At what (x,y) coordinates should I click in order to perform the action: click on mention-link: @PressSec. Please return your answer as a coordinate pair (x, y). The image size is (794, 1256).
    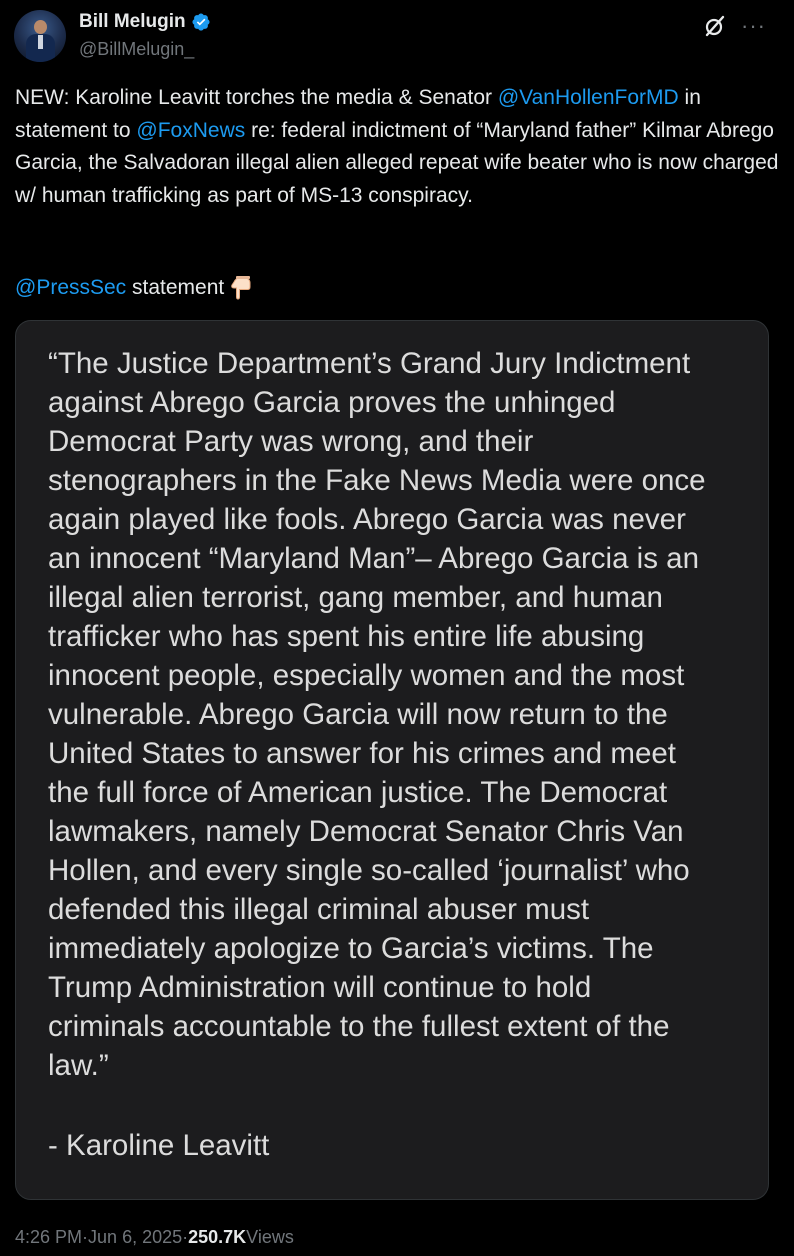
    Looking at the image, I should click on (70, 287).